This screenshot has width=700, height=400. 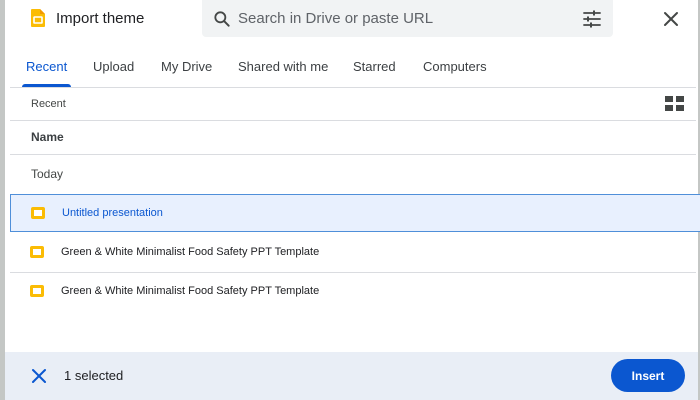 I want to click on grid-view-icon, so click(x=675, y=104).